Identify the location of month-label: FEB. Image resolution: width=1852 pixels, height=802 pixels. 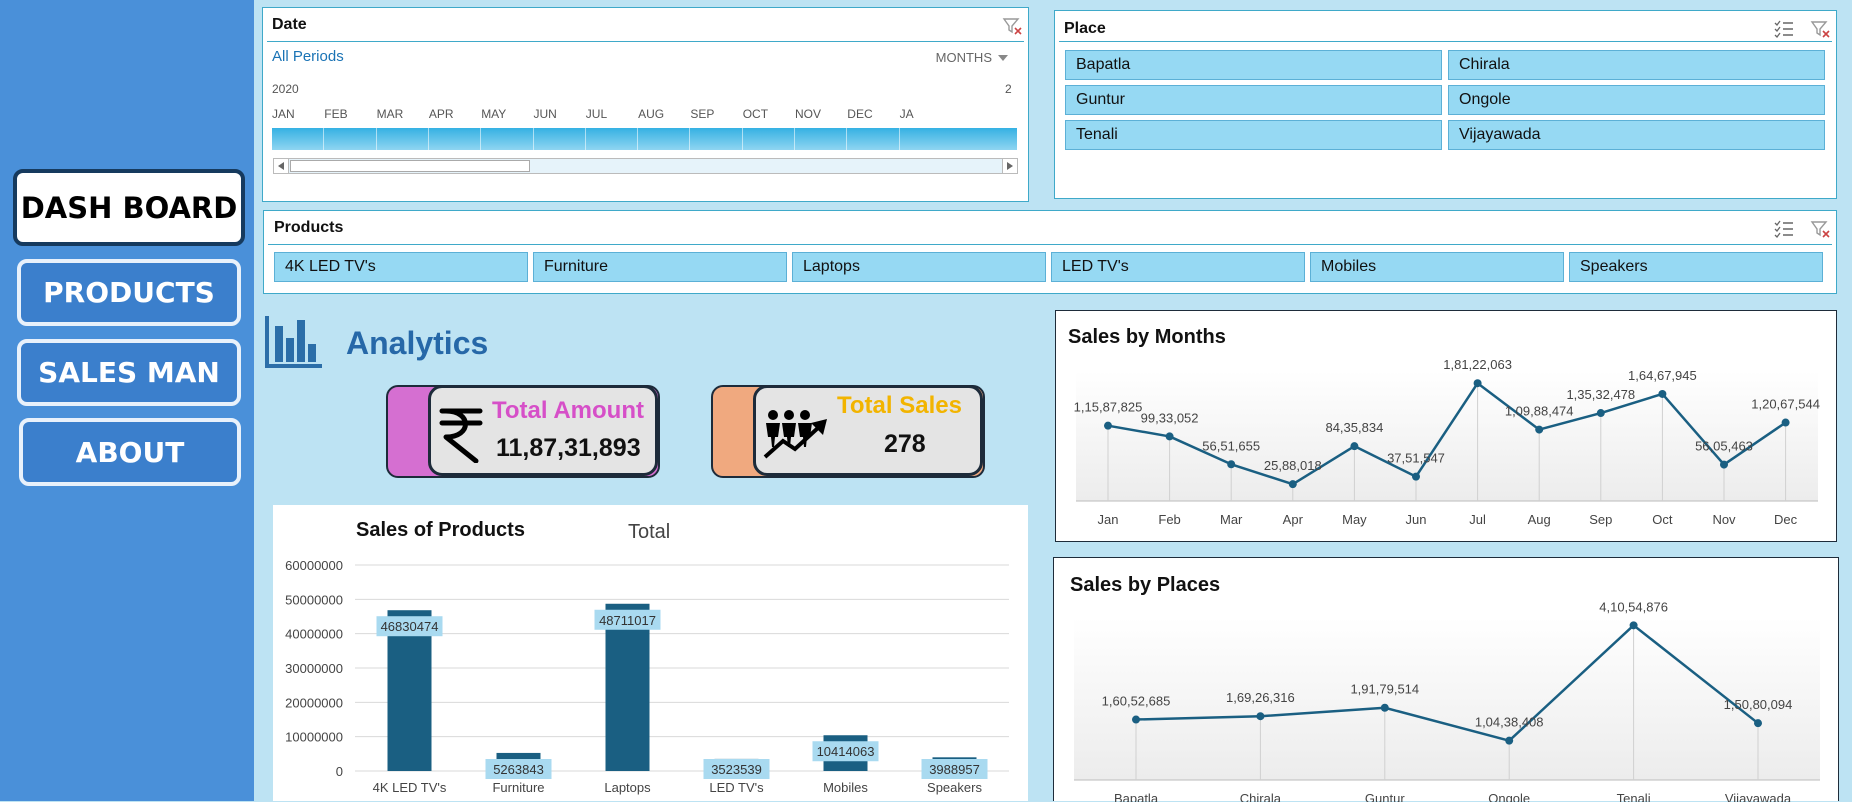
(336, 114).